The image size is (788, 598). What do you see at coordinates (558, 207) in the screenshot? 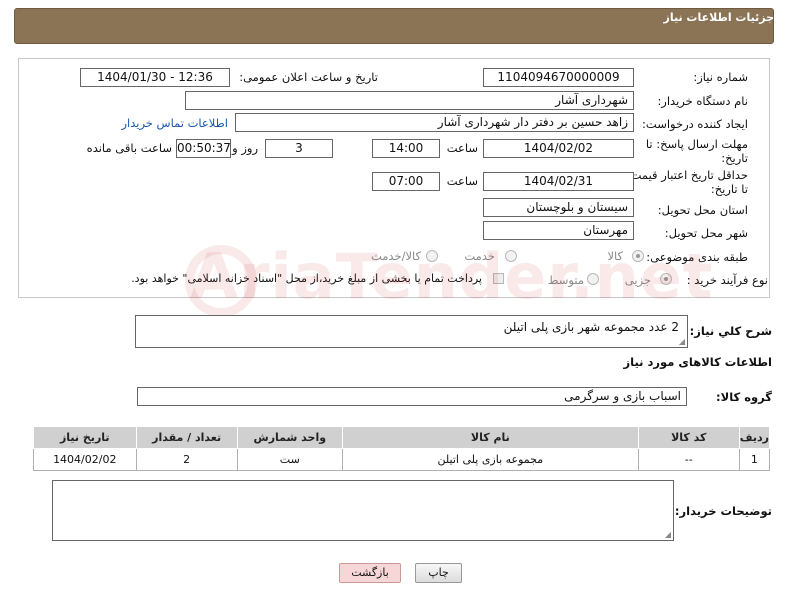
I see `province-field: سیستان و بلوچستان` at bounding box center [558, 207].